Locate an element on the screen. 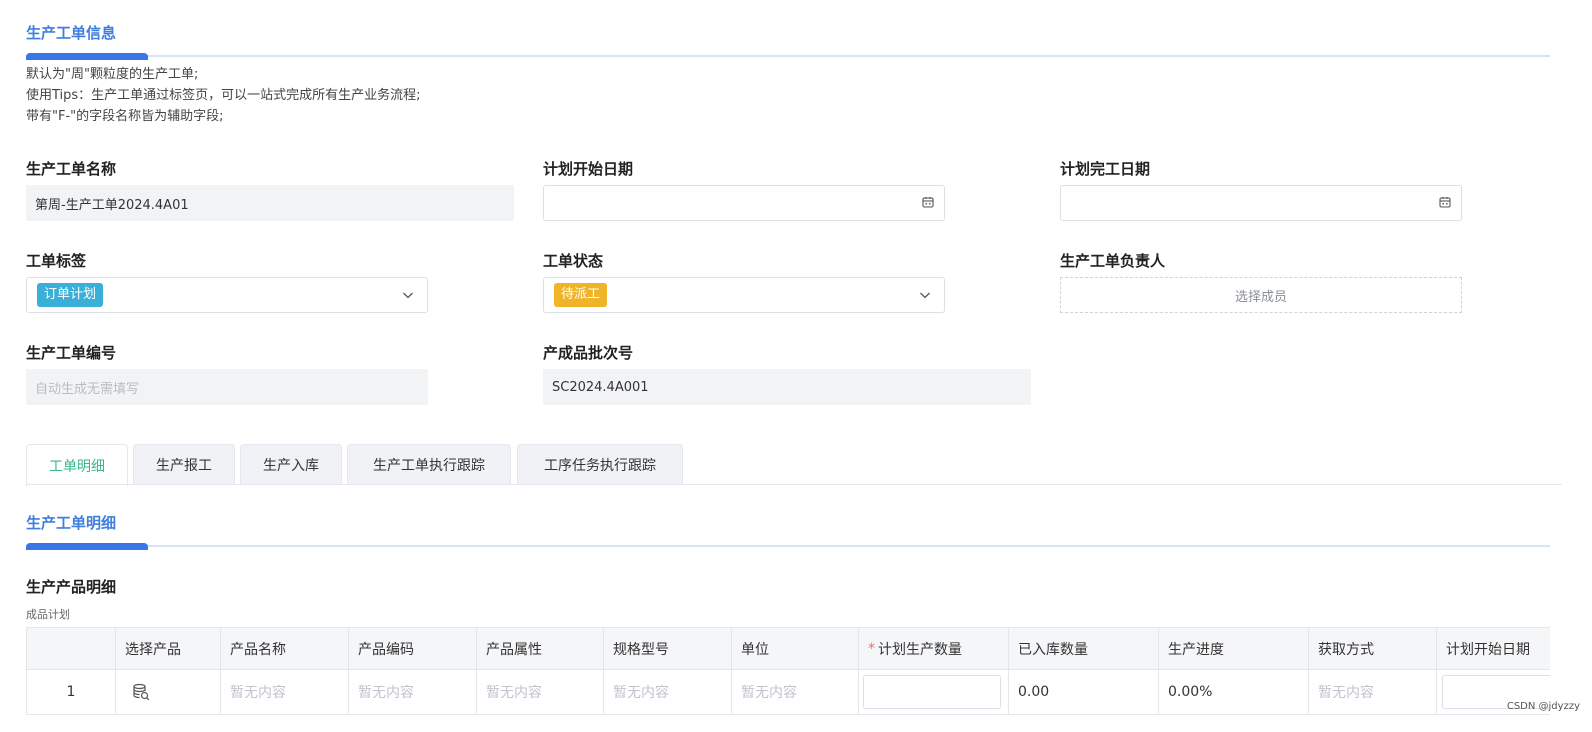 The image size is (1592, 732). tab-process-task-tracking: 工序任务执行跟踪 is located at coordinates (600, 464).